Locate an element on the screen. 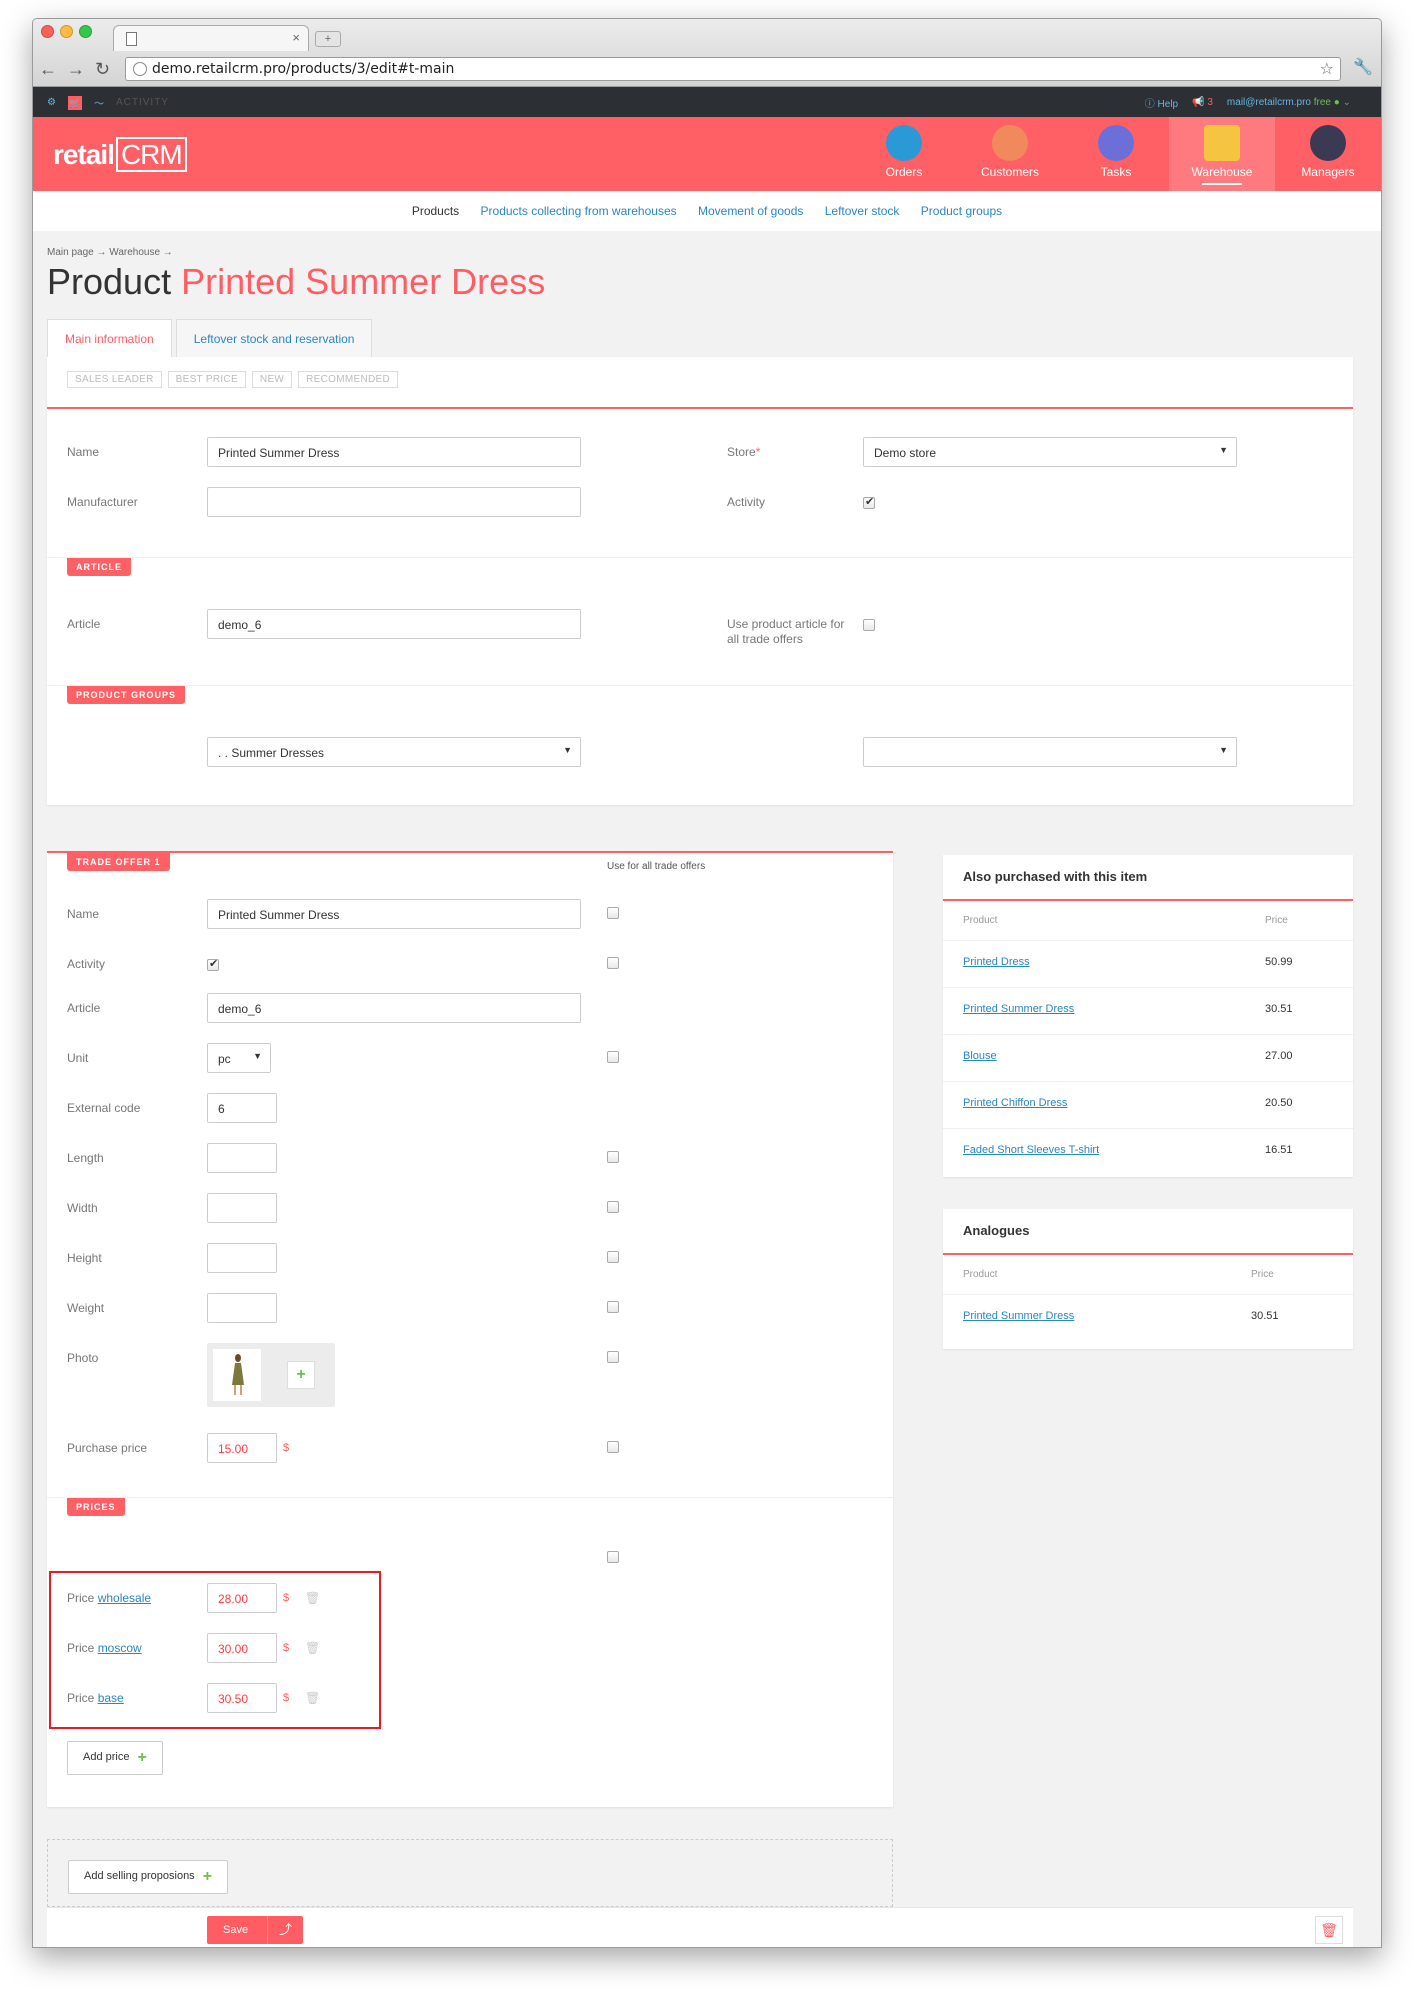 The height and width of the screenshot is (1996, 1414). user-menu: mail@retailcrm.pro free ● ⌄ is located at coordinates (1289, 102).